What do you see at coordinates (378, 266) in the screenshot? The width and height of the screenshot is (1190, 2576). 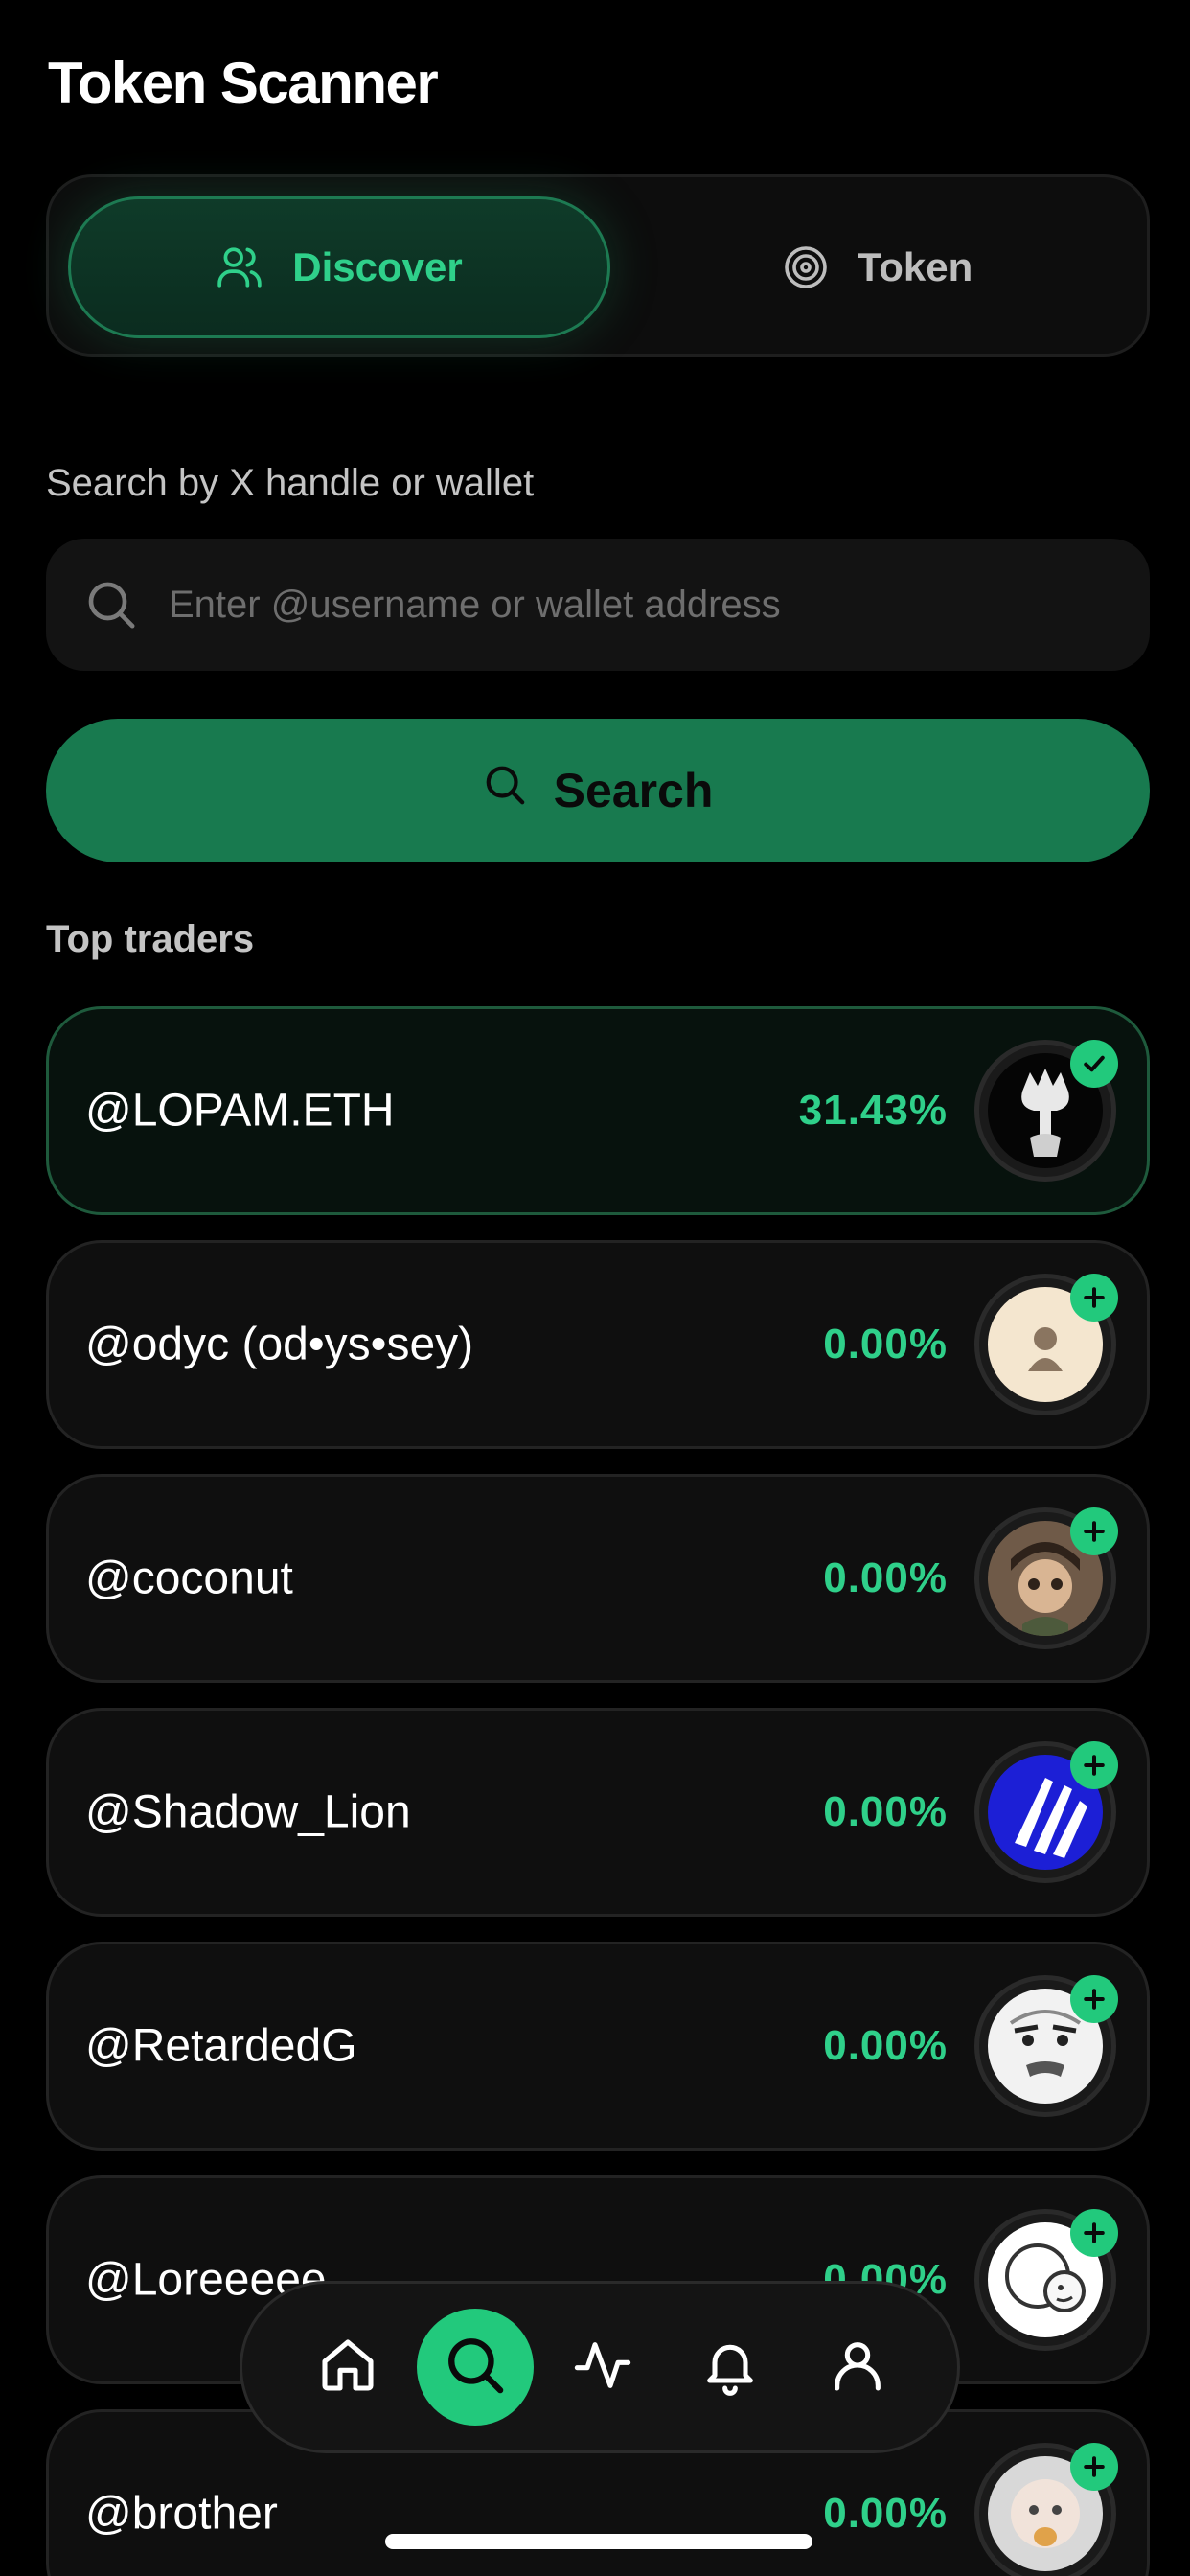 I see `tab-discover-label: Discover` at bounding box center [378, 266].